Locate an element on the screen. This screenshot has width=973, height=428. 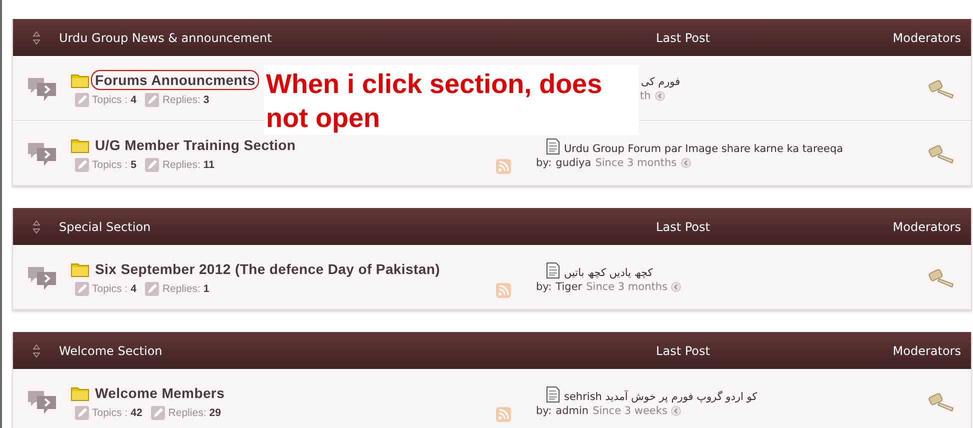
post-age: th is located at coordinates (645, 96).